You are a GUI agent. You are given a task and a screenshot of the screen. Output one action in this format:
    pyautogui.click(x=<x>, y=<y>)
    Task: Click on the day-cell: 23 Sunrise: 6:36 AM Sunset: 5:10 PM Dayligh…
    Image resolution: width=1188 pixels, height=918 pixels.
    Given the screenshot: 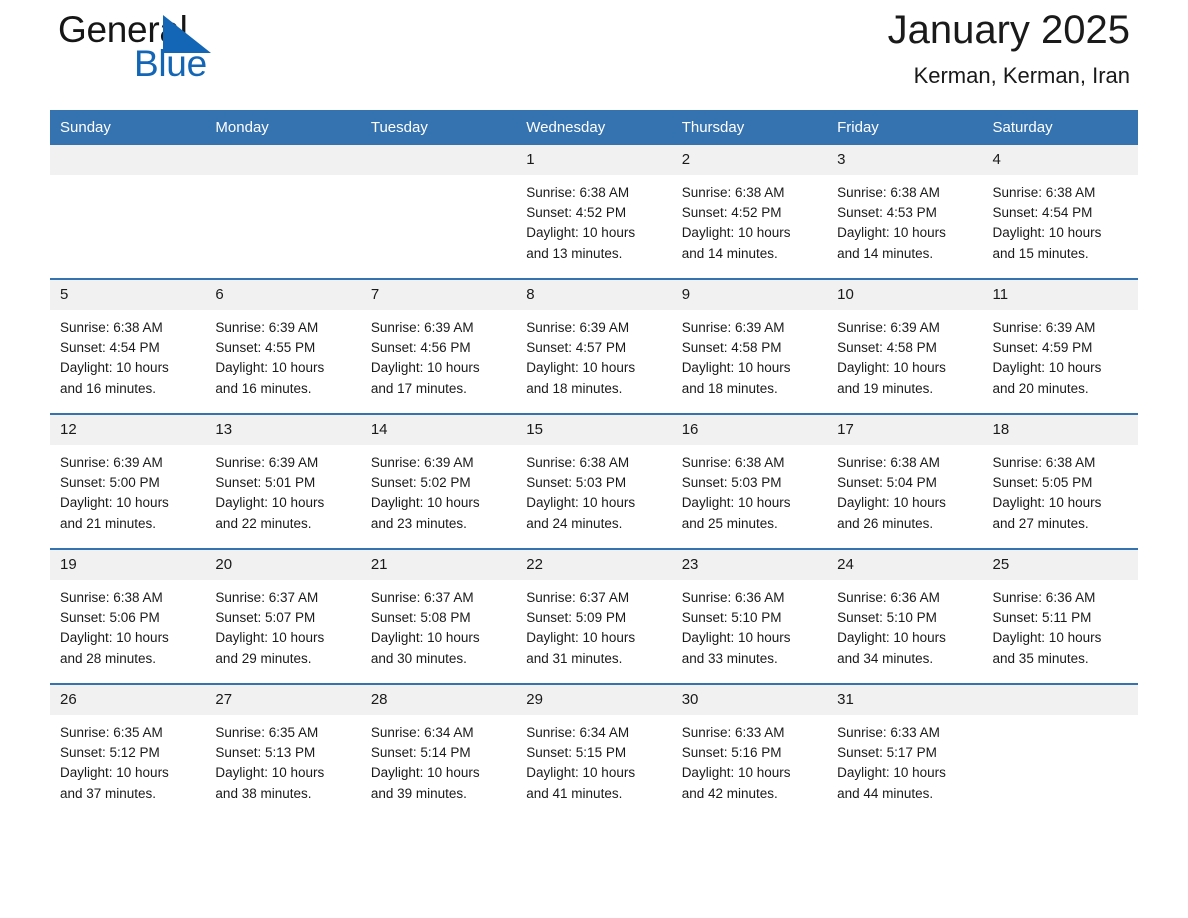 What is the action you would take?
    pyautogui.click(x=749, y=616)
    